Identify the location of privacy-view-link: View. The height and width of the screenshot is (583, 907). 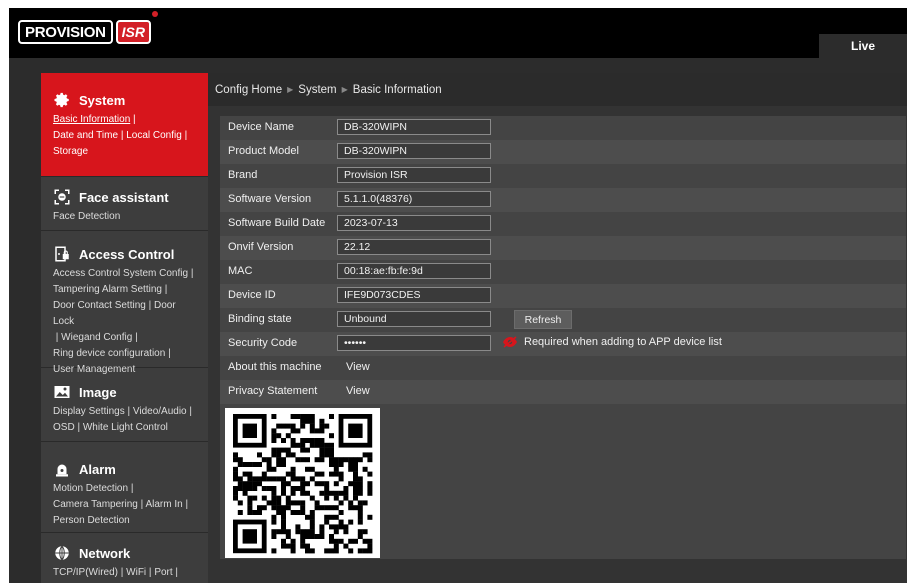
(358, 391).